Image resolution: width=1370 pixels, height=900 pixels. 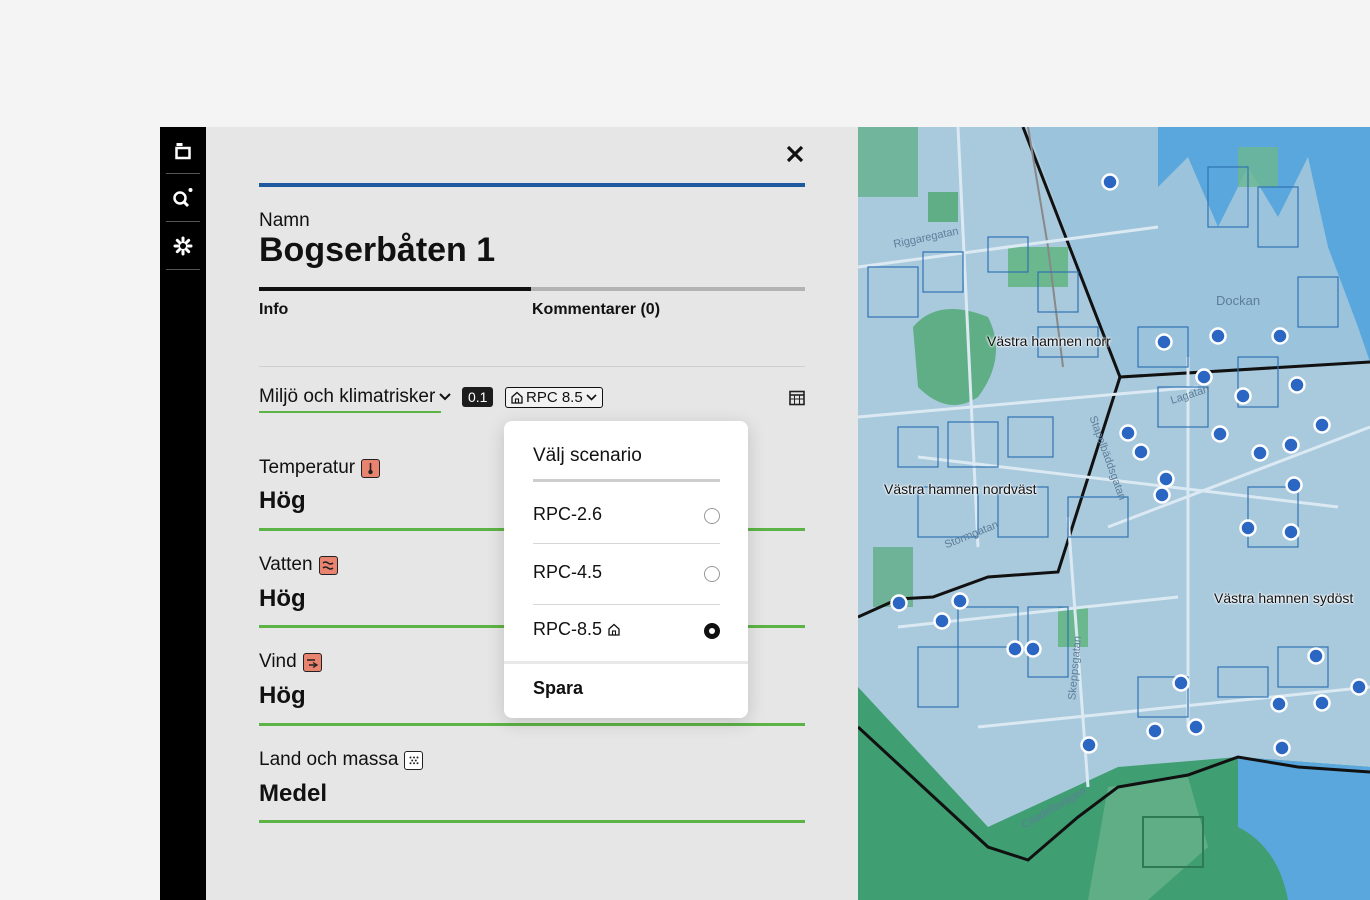 I want to click on close-icon, so click(x=795, y=154).